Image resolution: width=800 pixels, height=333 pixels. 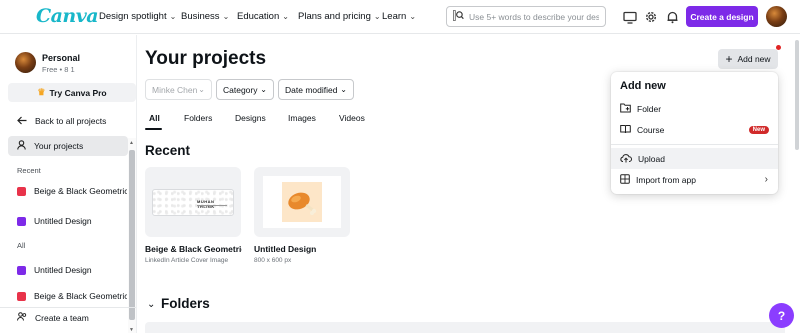 I want to click on sidebar-item-your-projects: Your projects, so click(x=68, y=146).